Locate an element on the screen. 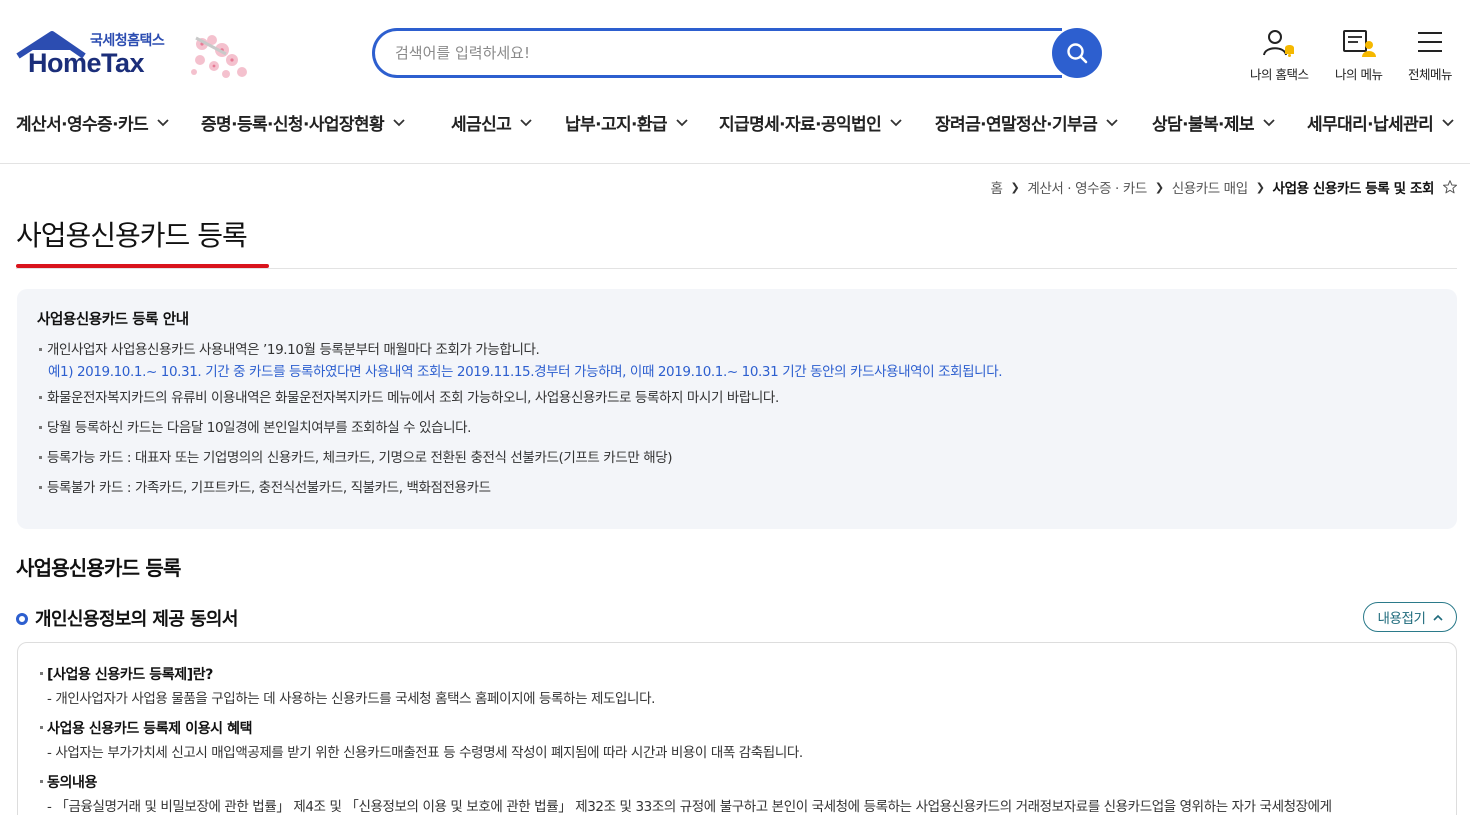 This screenshot has height=815, width=1470. search-box is located at coordinates (717, 53).